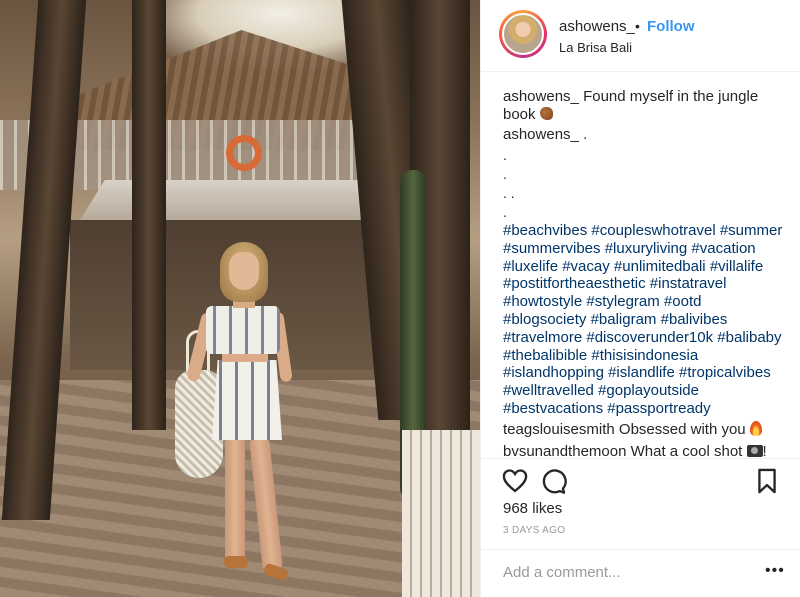 This screenshot has height=597, width=800. Describe the element at coordinates (751, 230) in the screenshot. I see `hashtag: #summer` at that location.